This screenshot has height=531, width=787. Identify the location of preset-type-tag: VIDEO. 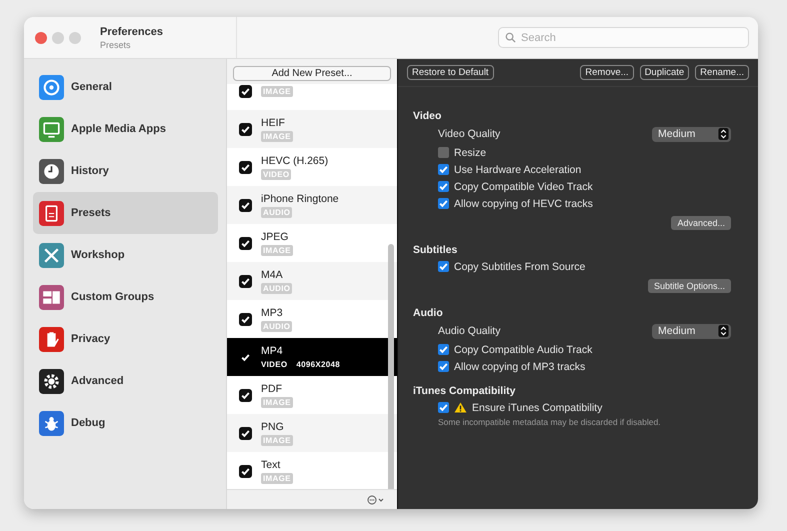
(274, 364).